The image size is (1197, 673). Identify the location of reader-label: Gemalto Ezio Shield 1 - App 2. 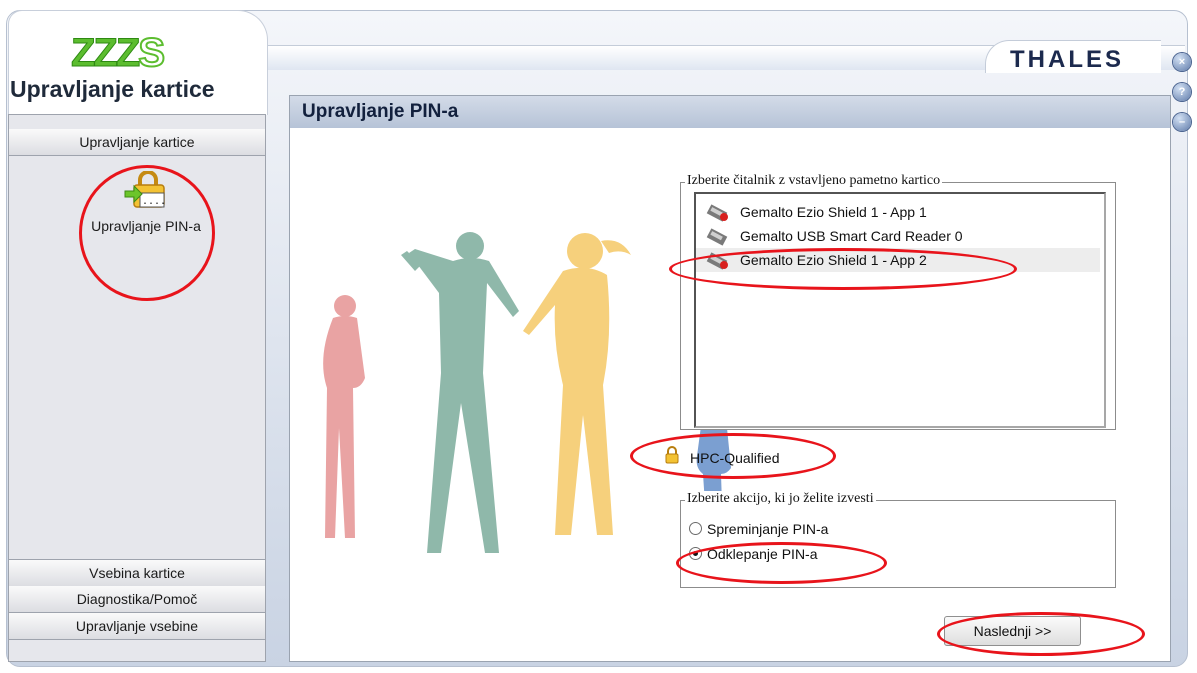
(833, 260).